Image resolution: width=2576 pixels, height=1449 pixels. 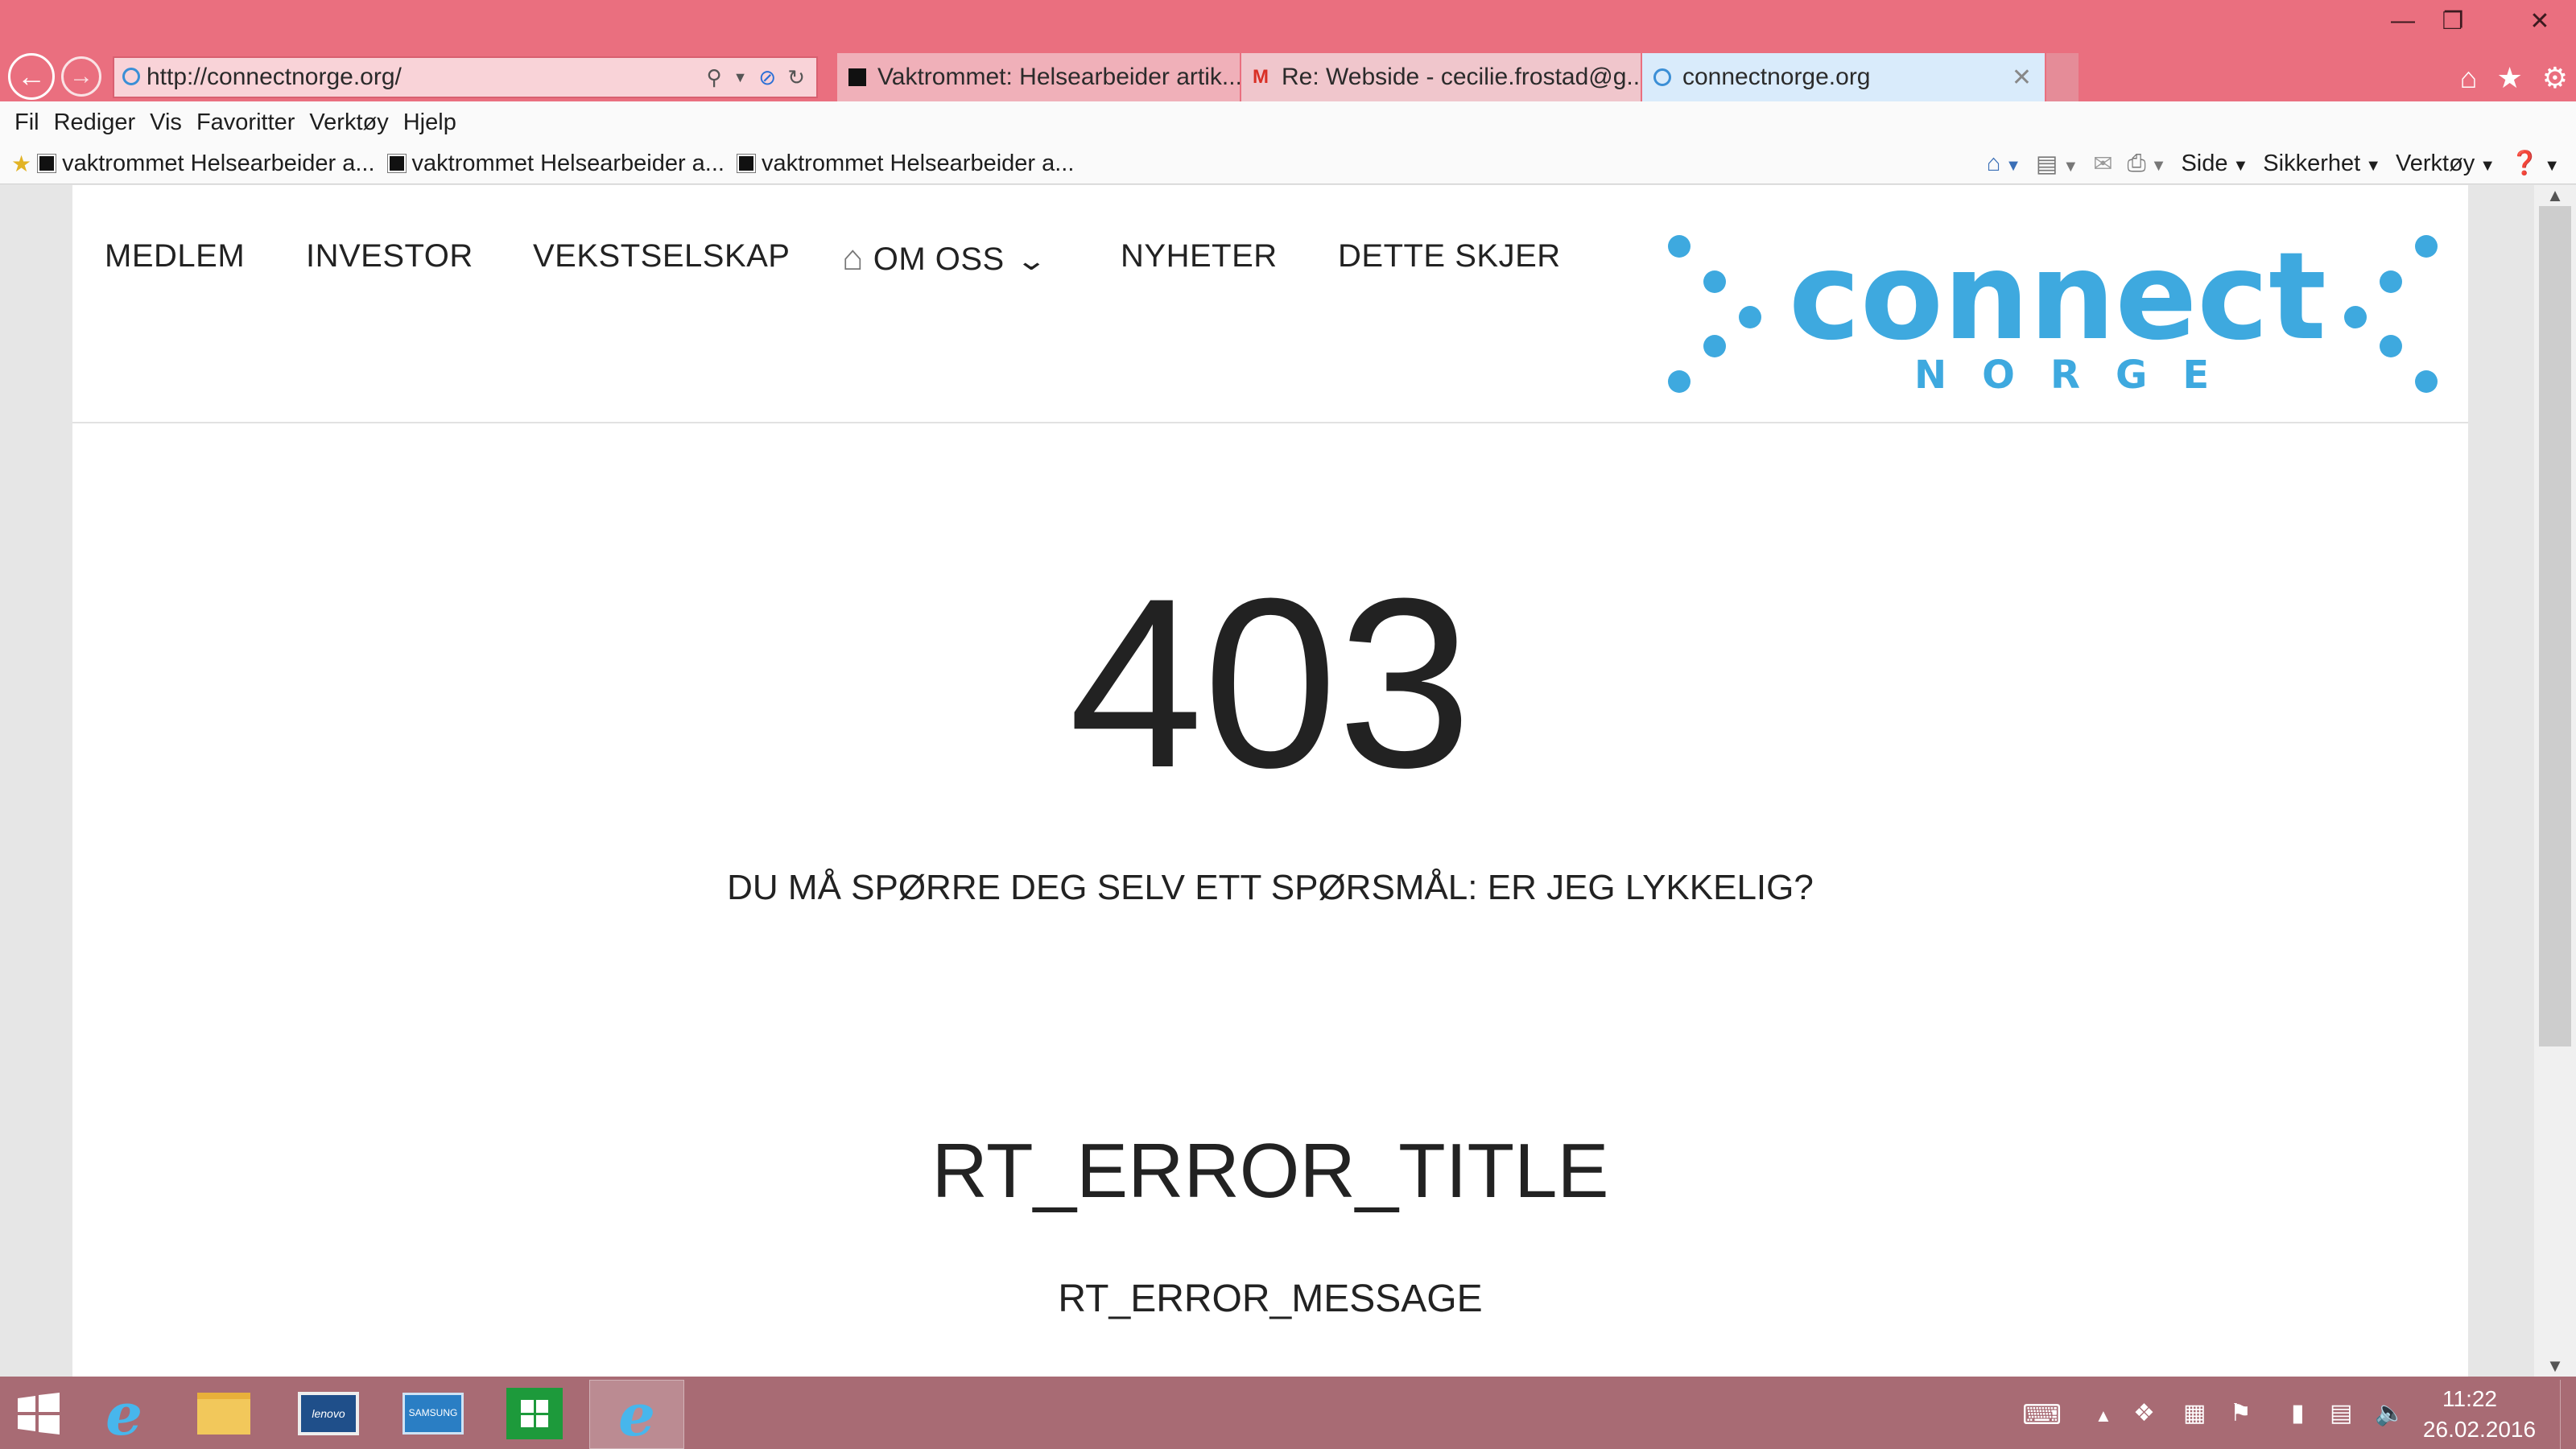 What do you see at coordinates (175, 256) in the screenshot?
I see `nav-medlem: MEDLEM` at bounding box center [175, 256].